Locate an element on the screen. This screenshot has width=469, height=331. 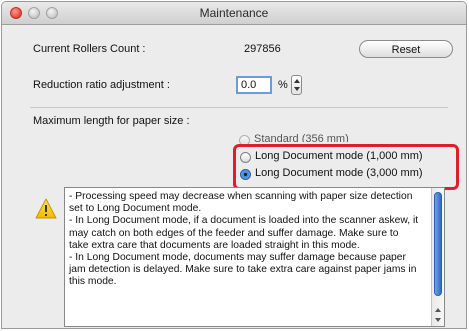
reduction-ratio-input: 0.0 is located at coordinates (254, 85).